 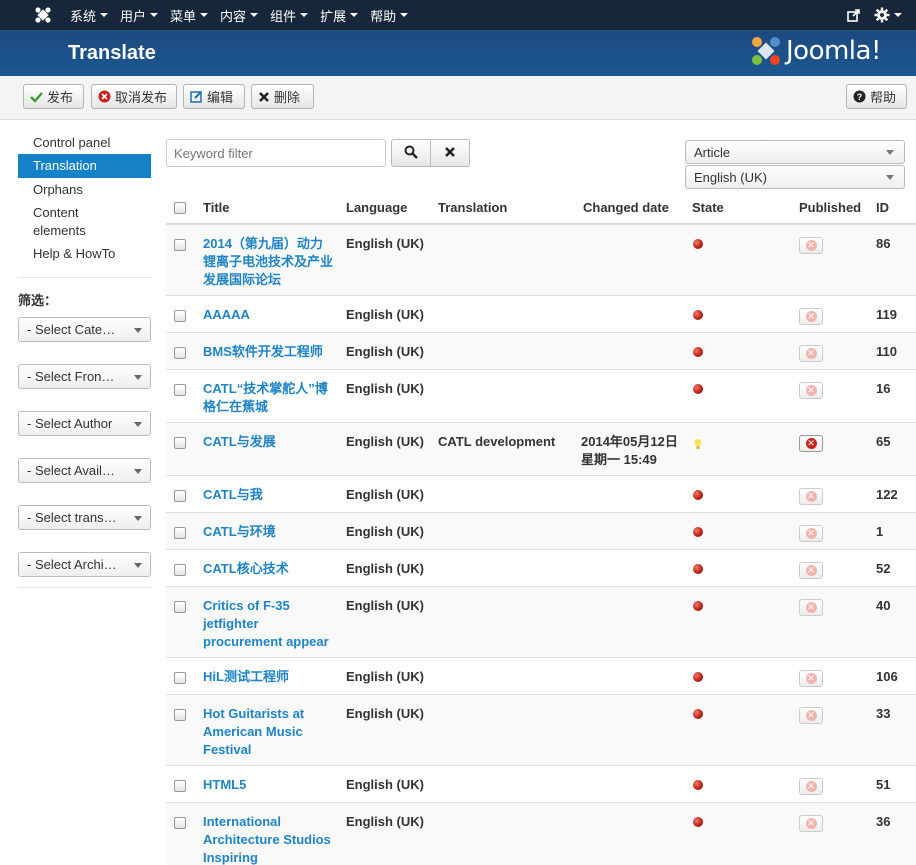 What do you see at coordinates (84, 189) in the screenshot?
I see `sidebar-item-orphans: Orphans` at bounding box center [84, 189].